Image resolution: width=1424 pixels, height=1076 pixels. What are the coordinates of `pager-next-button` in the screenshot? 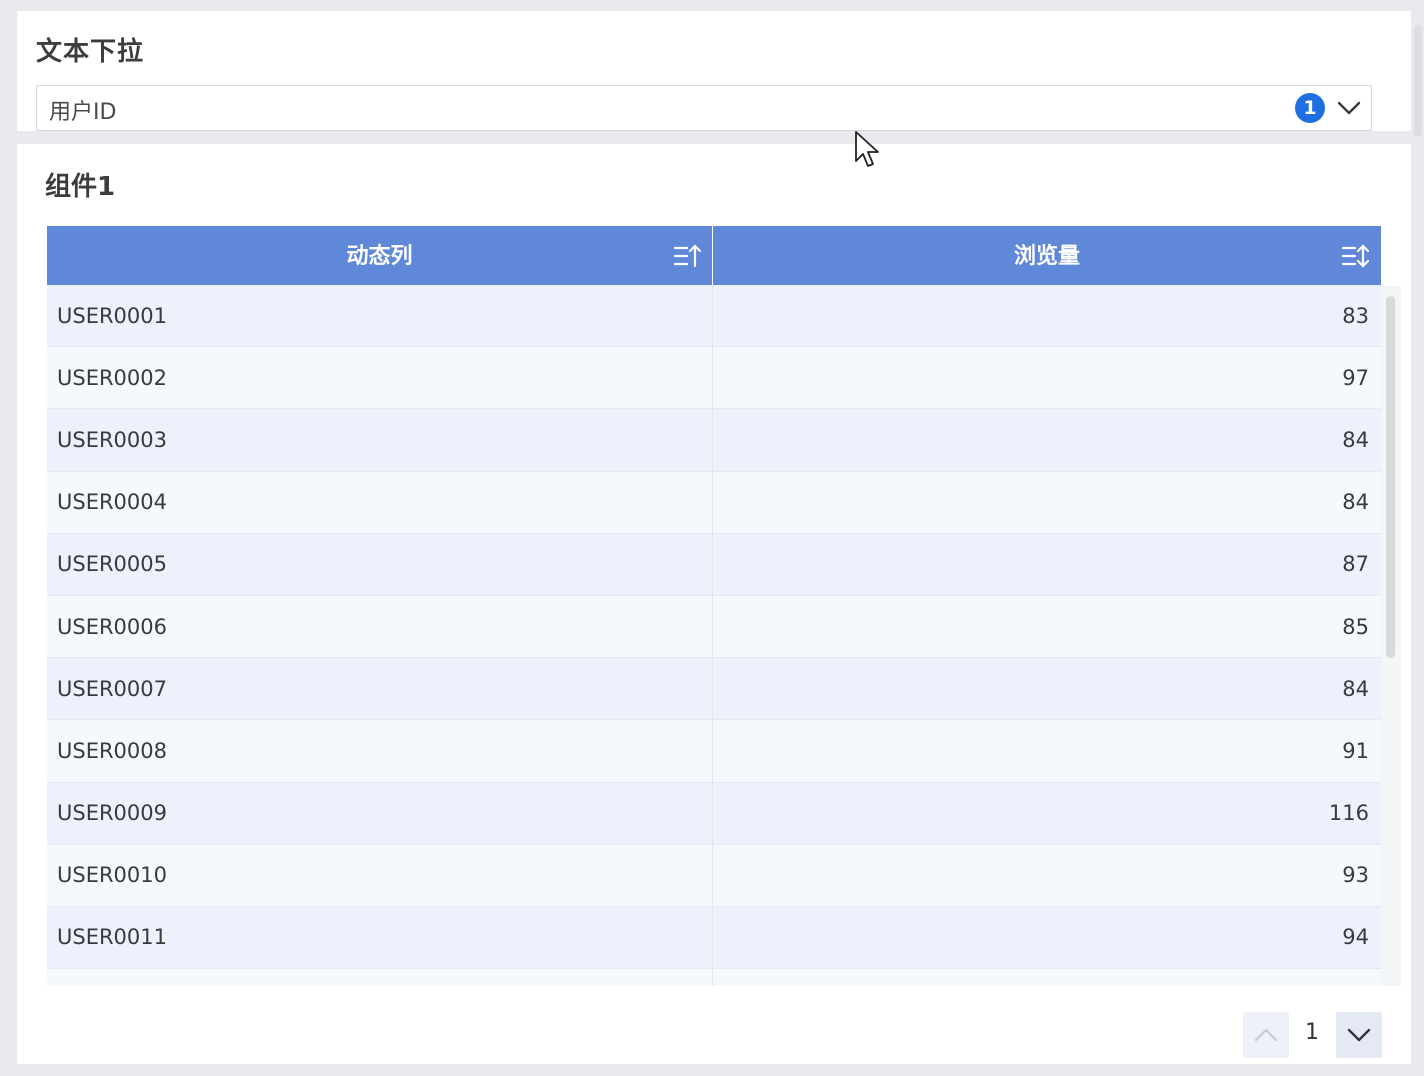 It's located at (1359, 1035).